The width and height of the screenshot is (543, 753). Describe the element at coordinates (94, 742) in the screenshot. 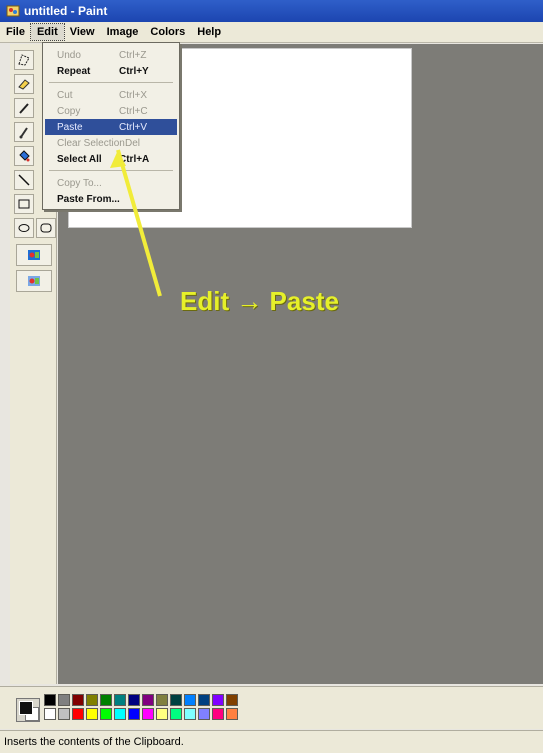

I see `status-text: Inserts the contents of the Clipboard.` at that location.